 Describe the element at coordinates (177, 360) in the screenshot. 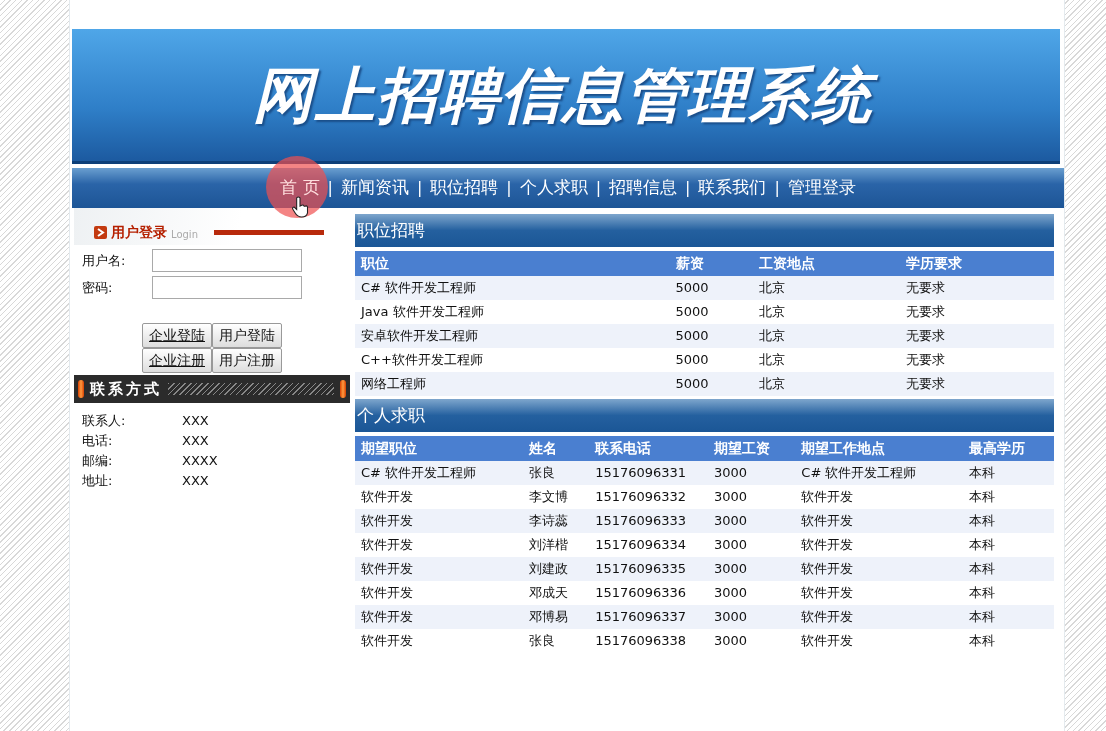

I see `company-button: 企业注册` at that location.